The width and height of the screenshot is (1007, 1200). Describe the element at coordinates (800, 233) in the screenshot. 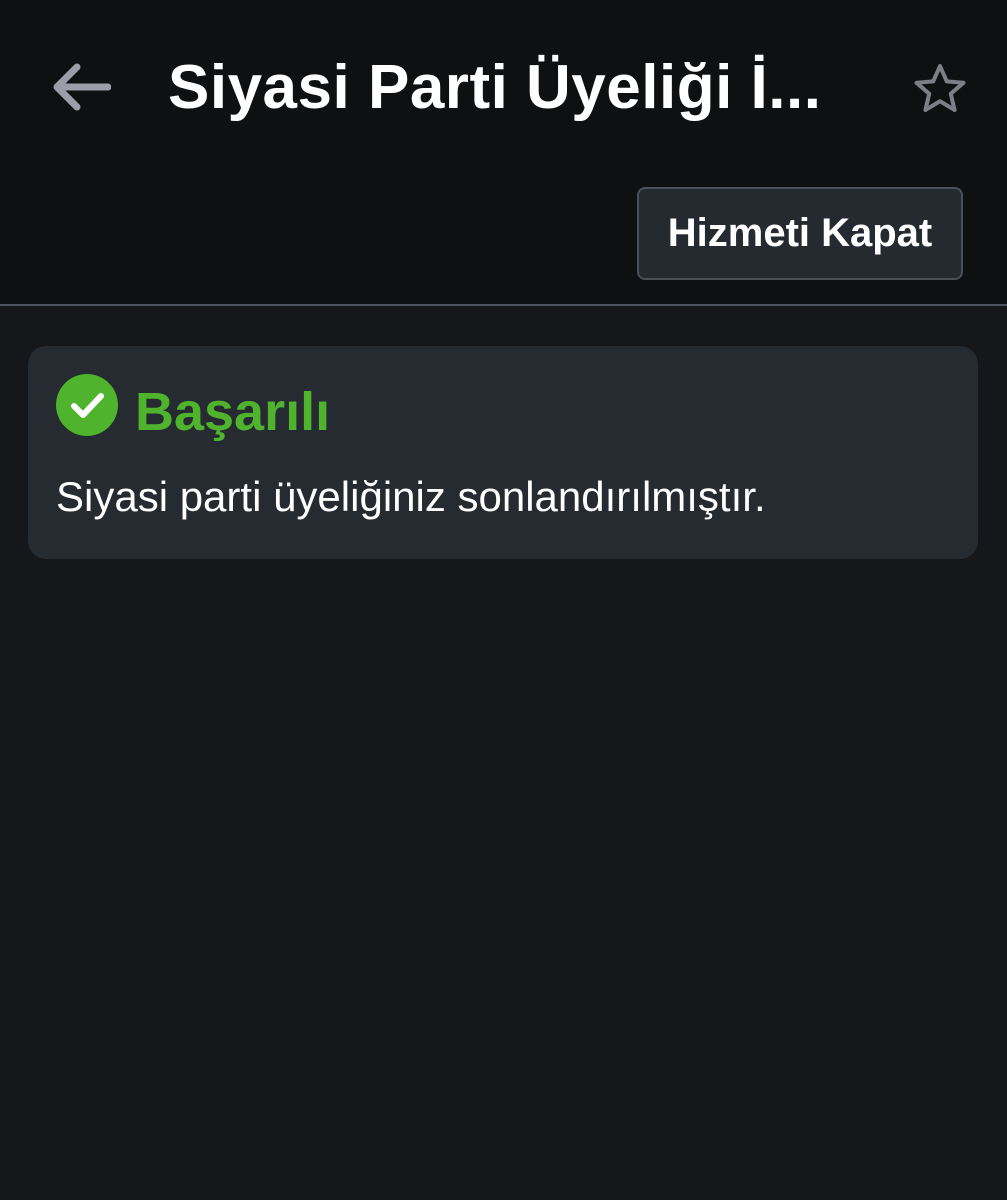

I see `close-service-button: Hizmeti Kapat` at that location.